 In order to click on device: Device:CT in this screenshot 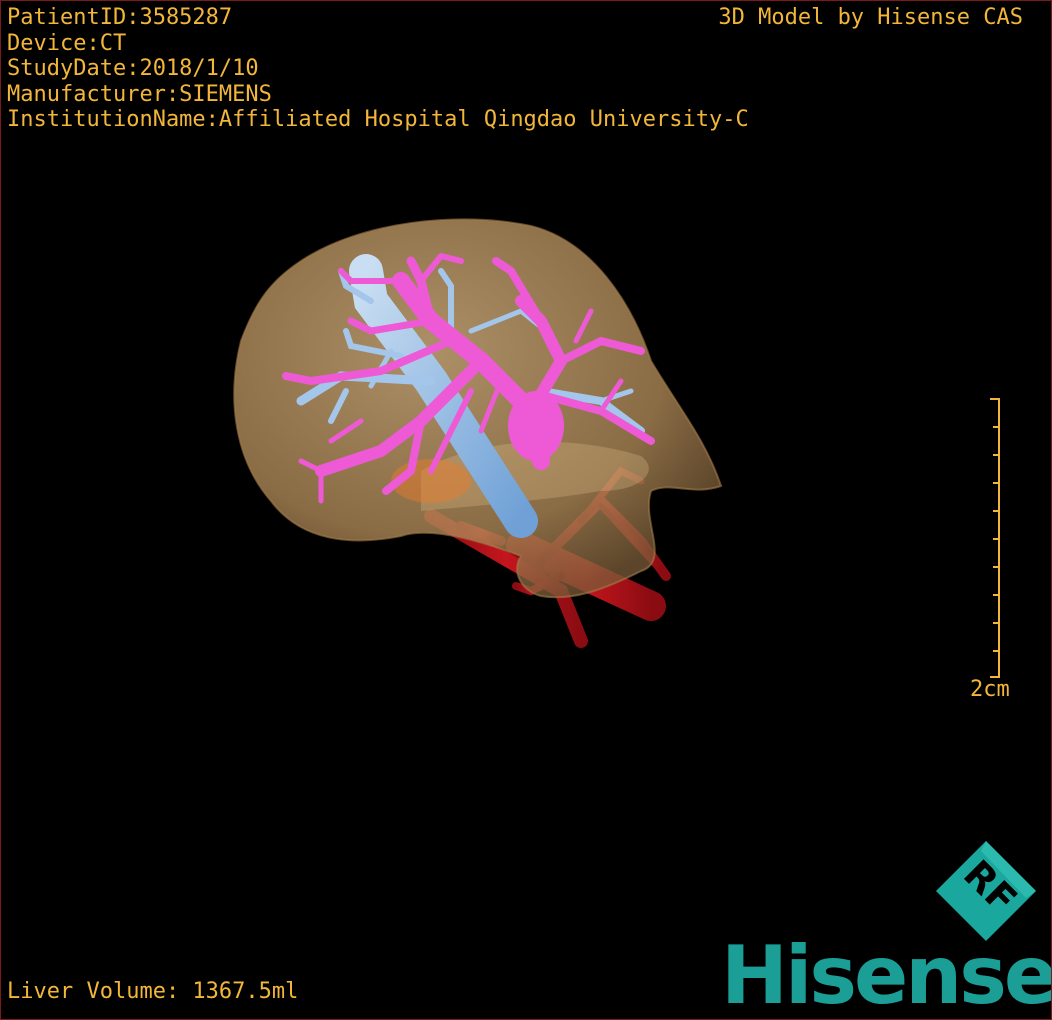, I will do `click(67, 43)`.